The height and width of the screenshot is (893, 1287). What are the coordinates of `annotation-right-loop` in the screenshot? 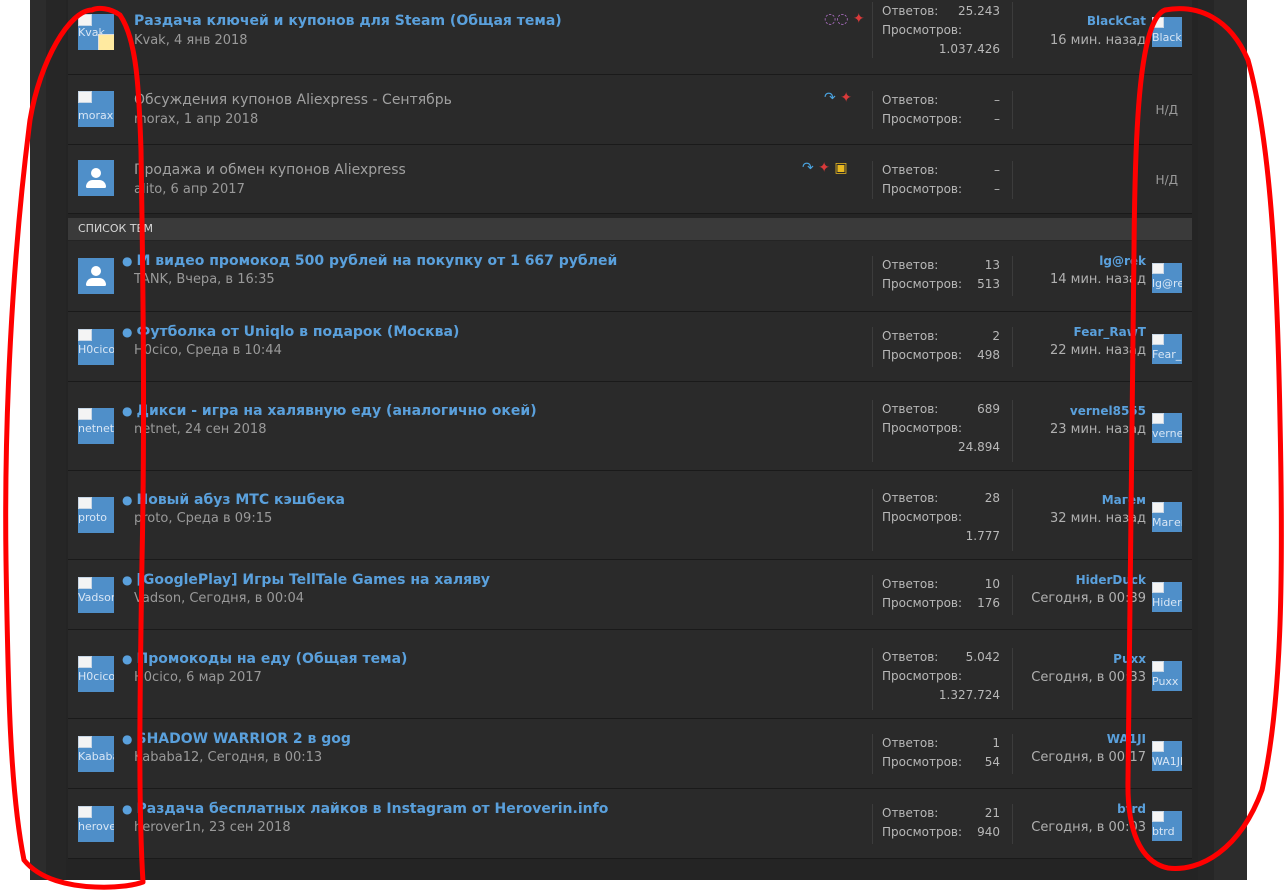 It's located at (1204, 438).